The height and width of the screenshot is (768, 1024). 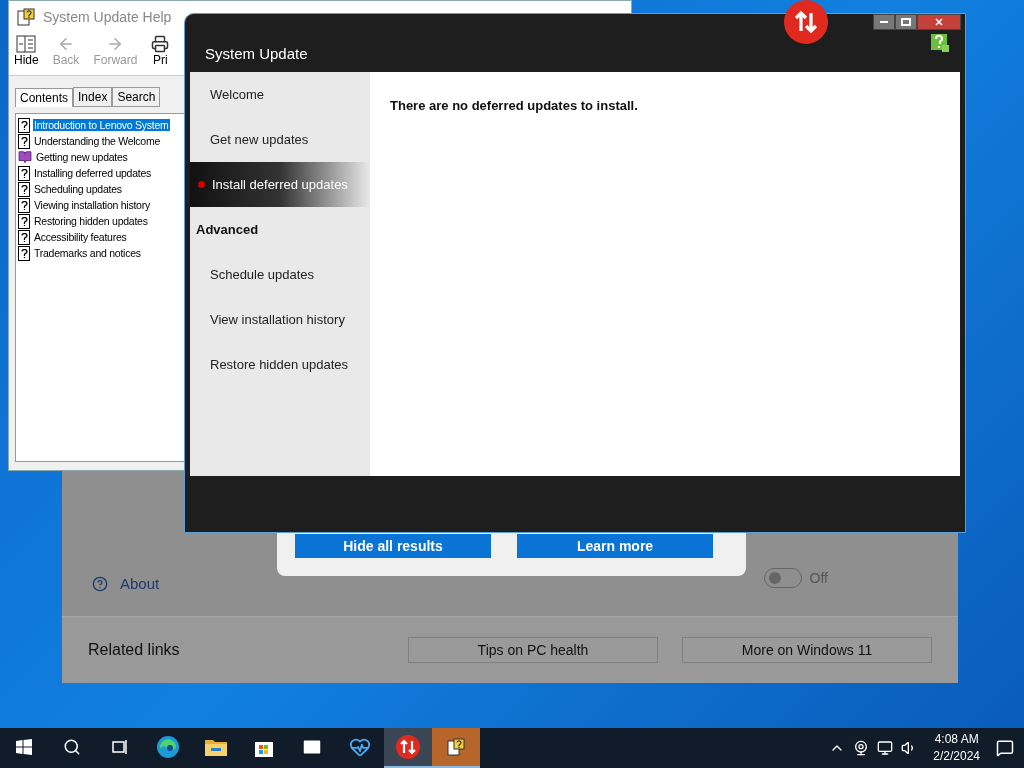 I want to click on task-view-icon, so click(x=120, y=747).